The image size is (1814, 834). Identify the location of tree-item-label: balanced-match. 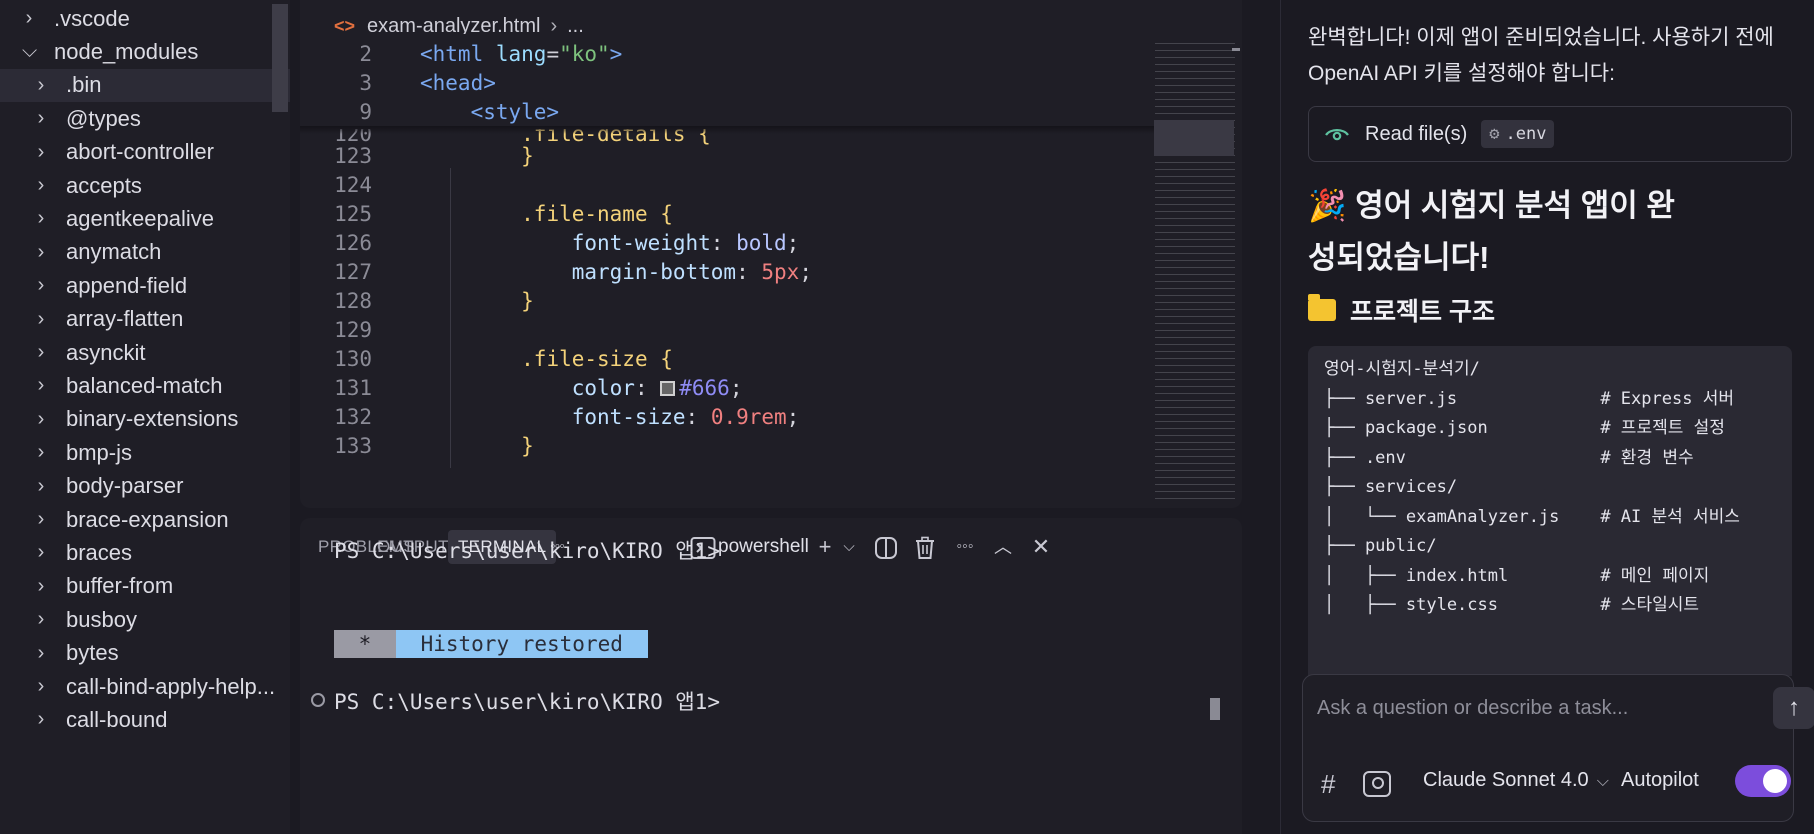
(144, 385).